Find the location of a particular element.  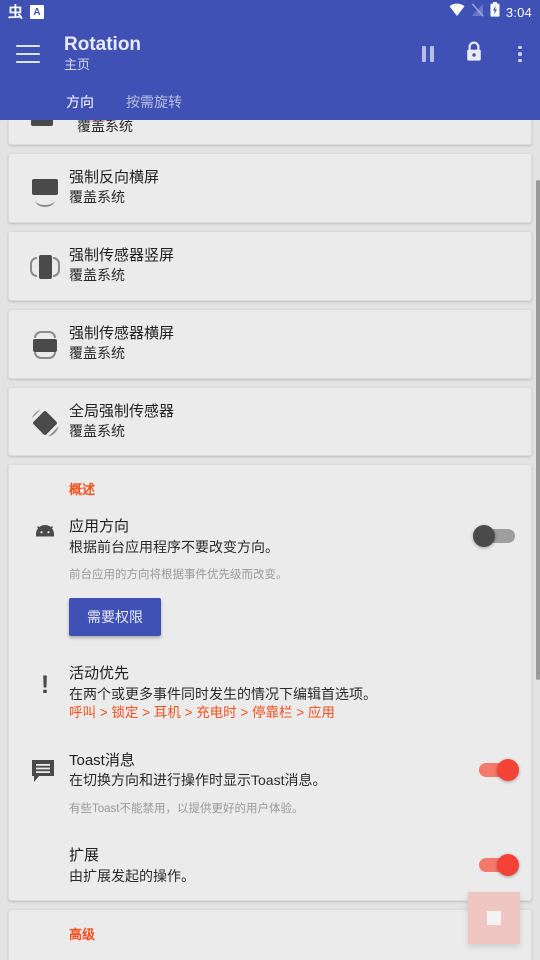

global-force-sensor-icon is located at coordinates (45, 423).